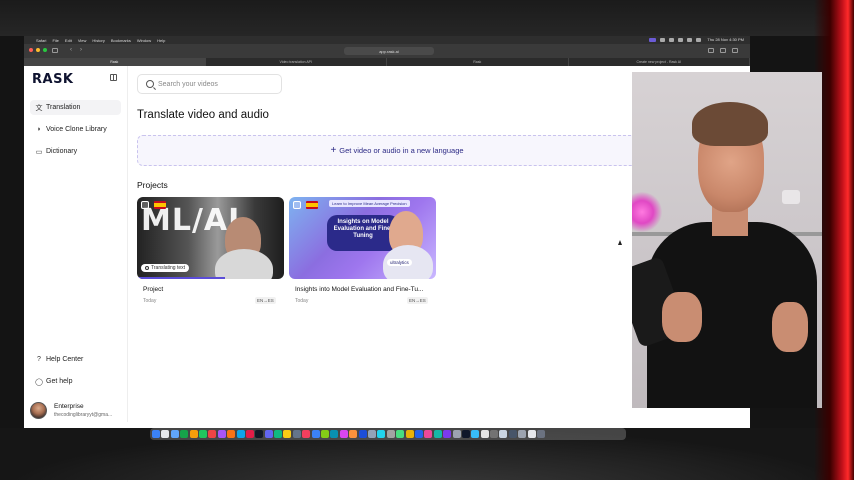 This screenshot has width=854, height=480. I want to click on thumbnail-tag: Learn to Improve Mean Average Precision, so click(369, 203).